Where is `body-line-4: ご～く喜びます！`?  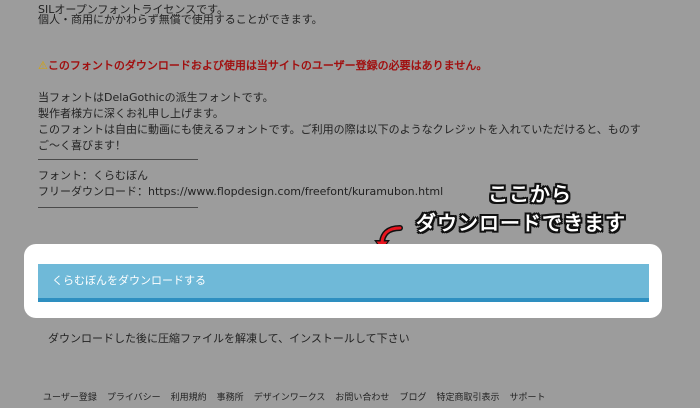 body-line-4: ご～く喜びます！ is located at coordinates (82, 145).